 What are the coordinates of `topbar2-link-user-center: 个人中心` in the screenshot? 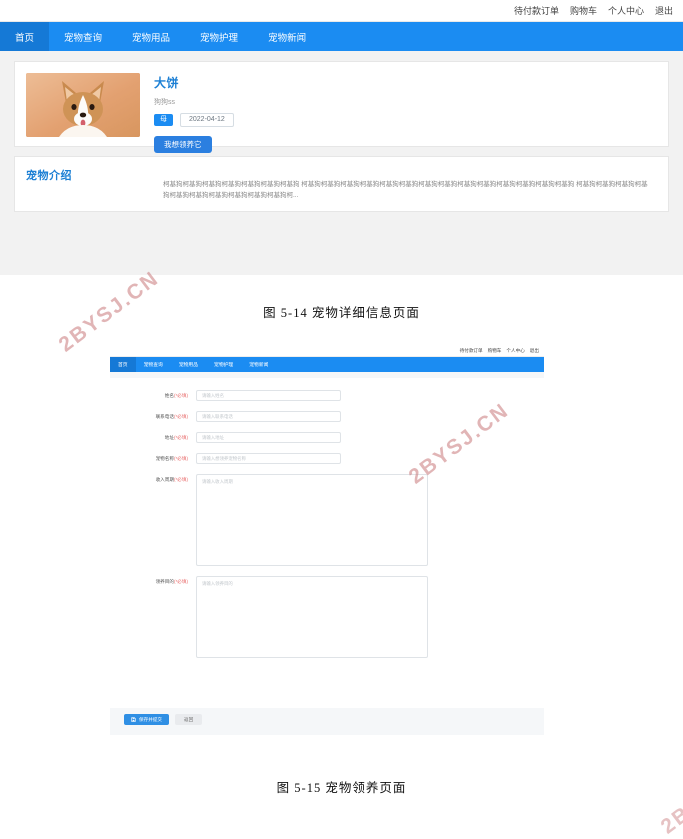 It's located at (515, 351).